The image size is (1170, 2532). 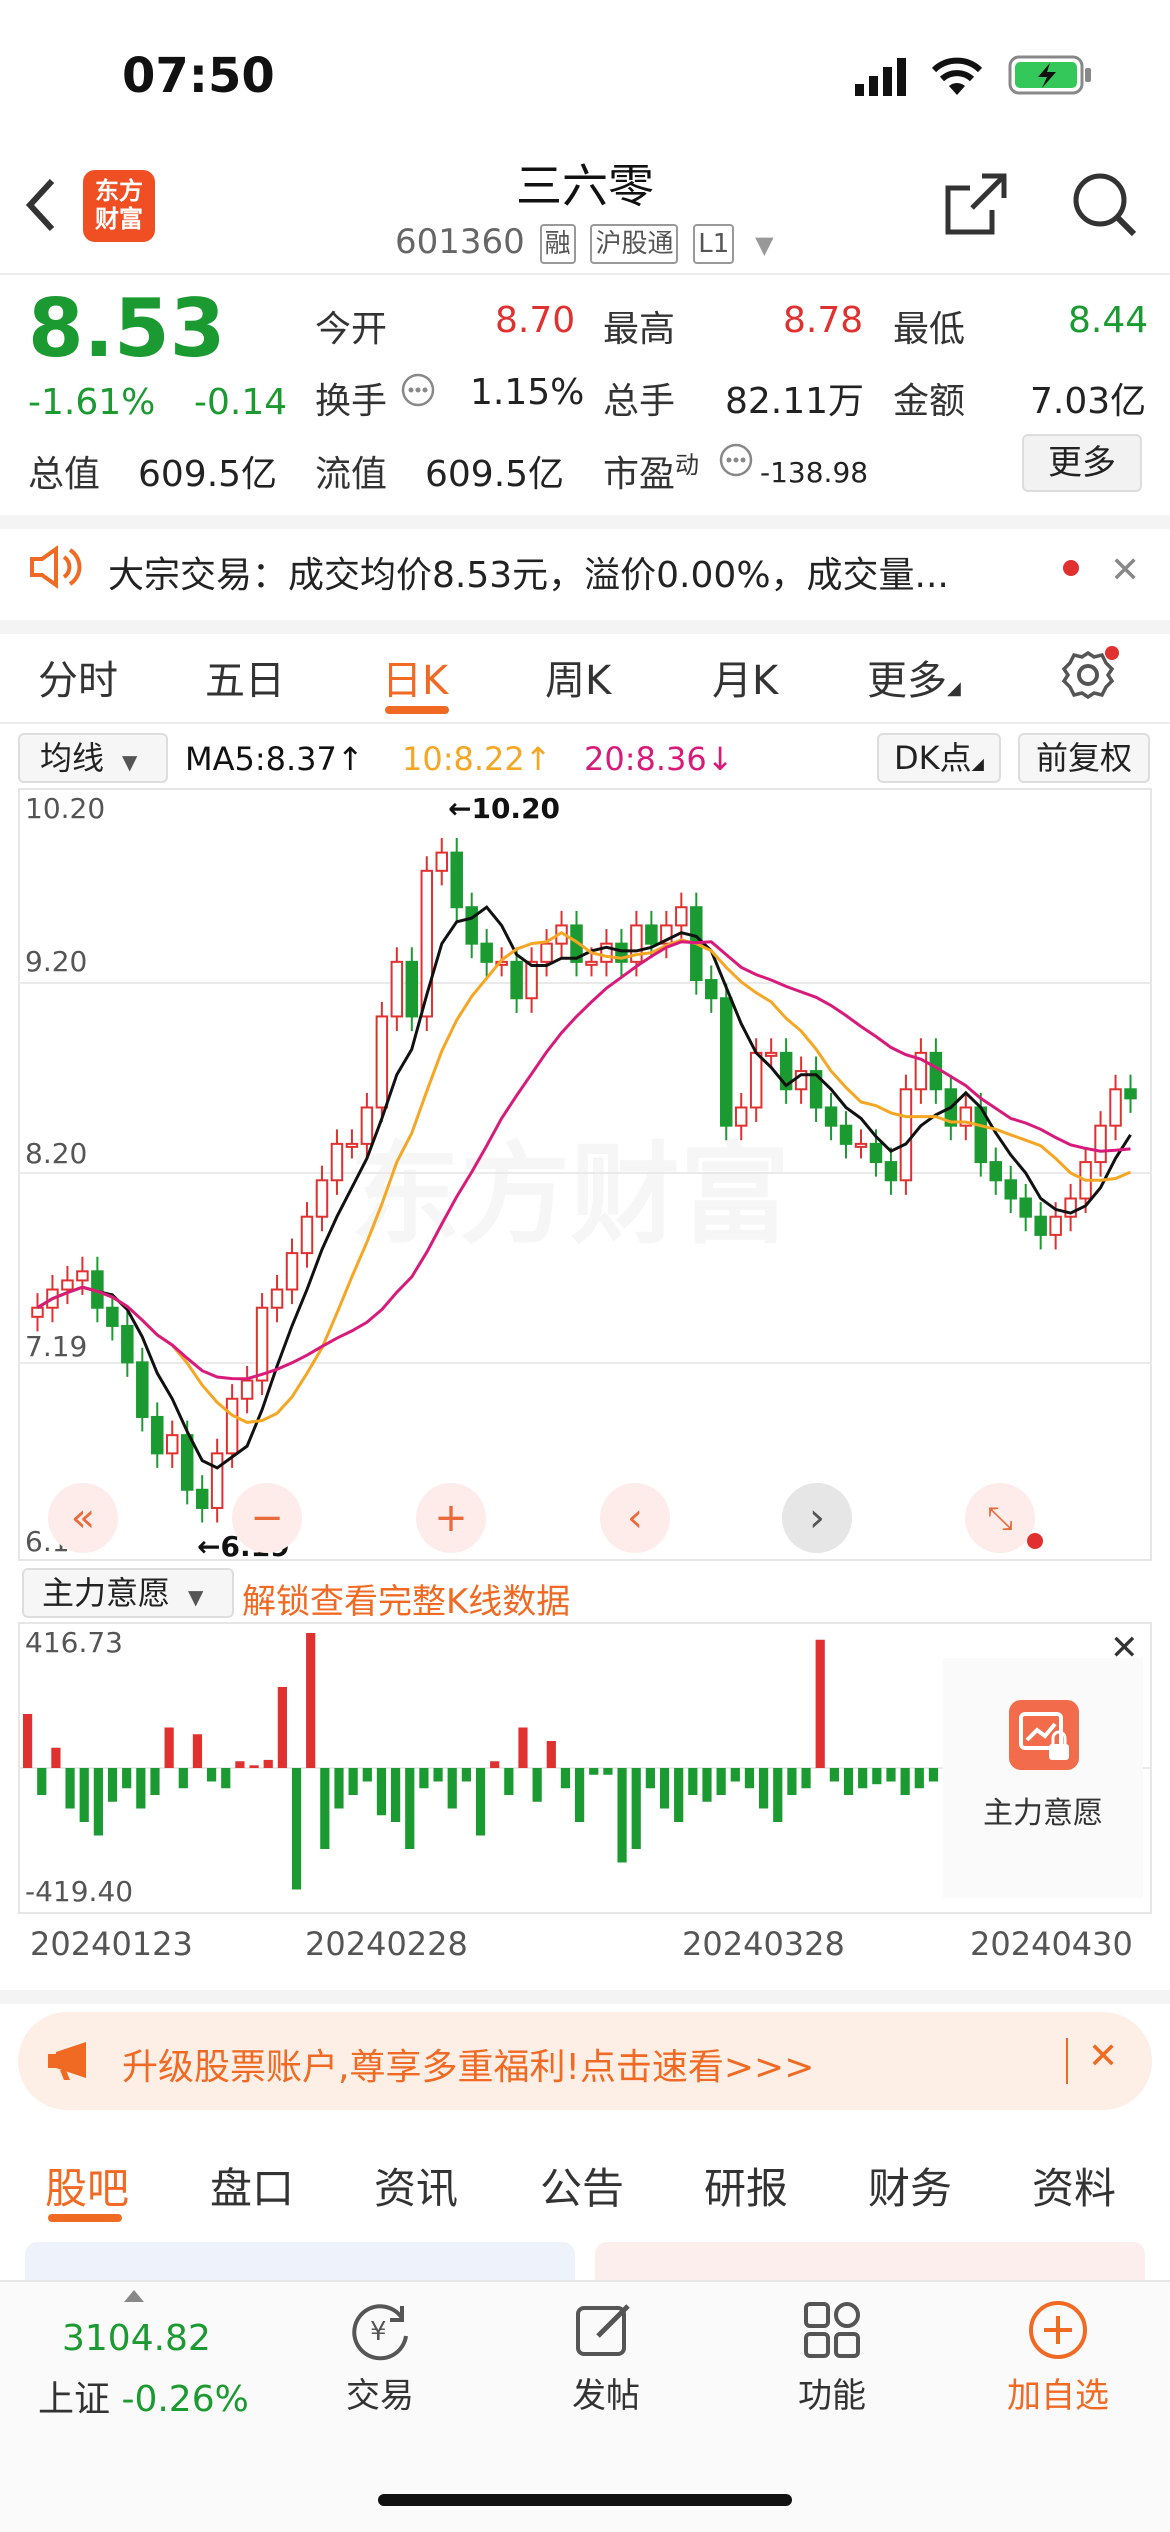 I want to click on more-button: 更多, so click(x=1082, y=463).